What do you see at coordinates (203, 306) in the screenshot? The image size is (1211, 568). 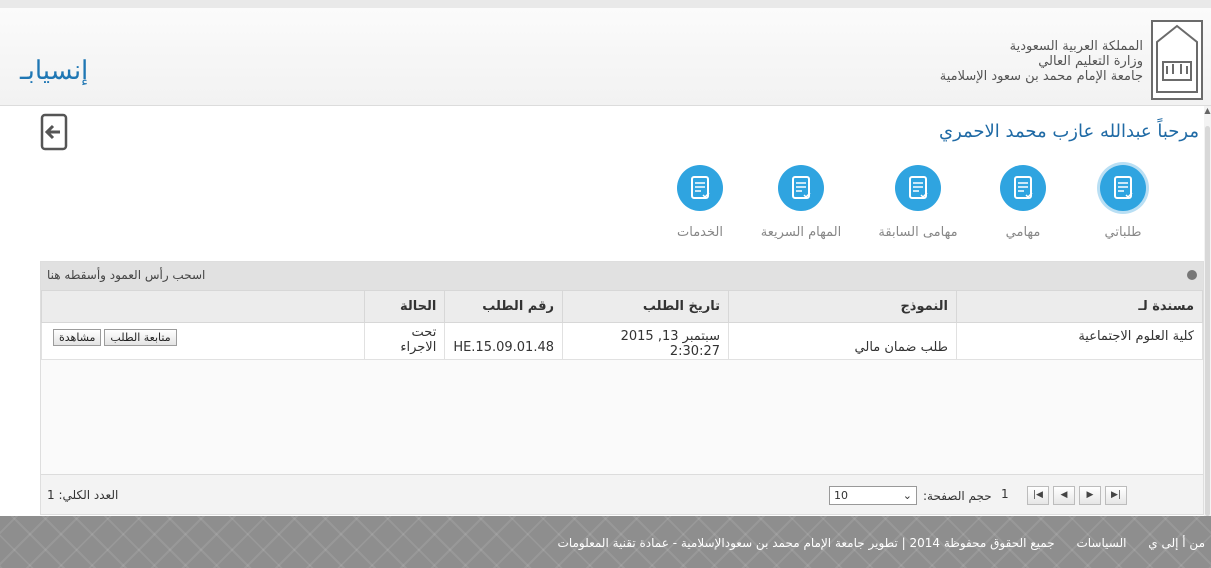 I see `column-header-actions` at bounding box center [203, 306].